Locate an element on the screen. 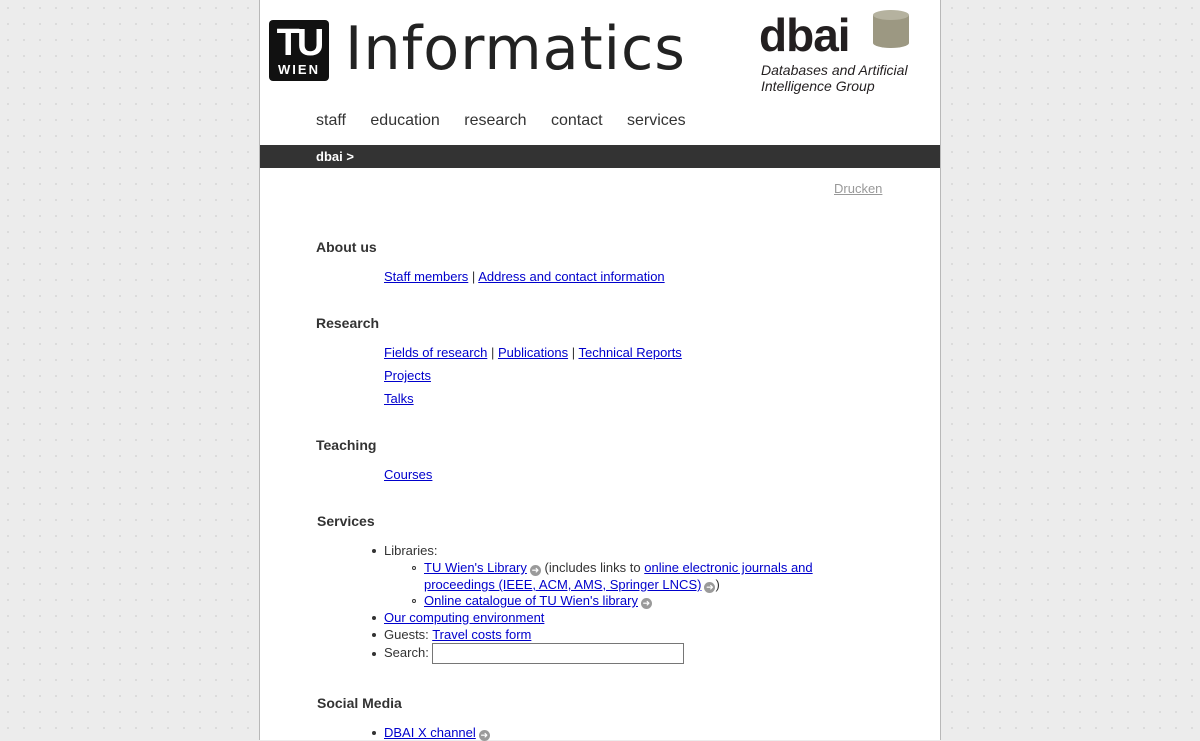 The width and height of the screenshot is (1200, 741). projects-link: Projects is located at coordinates (407, 375).